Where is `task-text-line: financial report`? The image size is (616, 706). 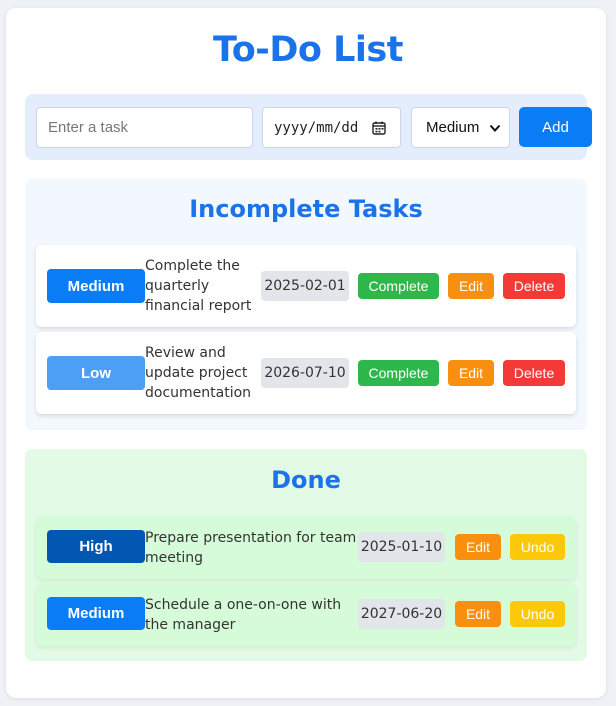
task-text-line: financial report is located at coordinates (198, 306).